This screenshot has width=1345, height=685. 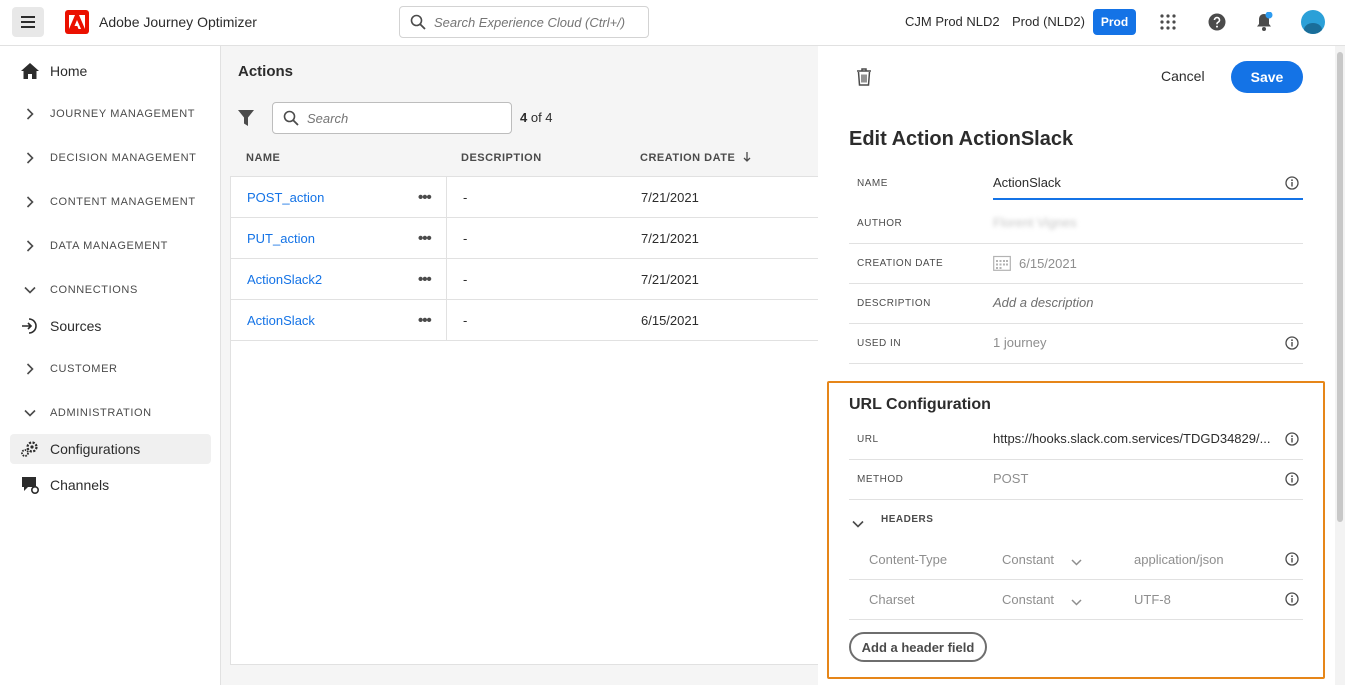 I want to click on cancel-button: Cancel, so click(x=1183, y=76).